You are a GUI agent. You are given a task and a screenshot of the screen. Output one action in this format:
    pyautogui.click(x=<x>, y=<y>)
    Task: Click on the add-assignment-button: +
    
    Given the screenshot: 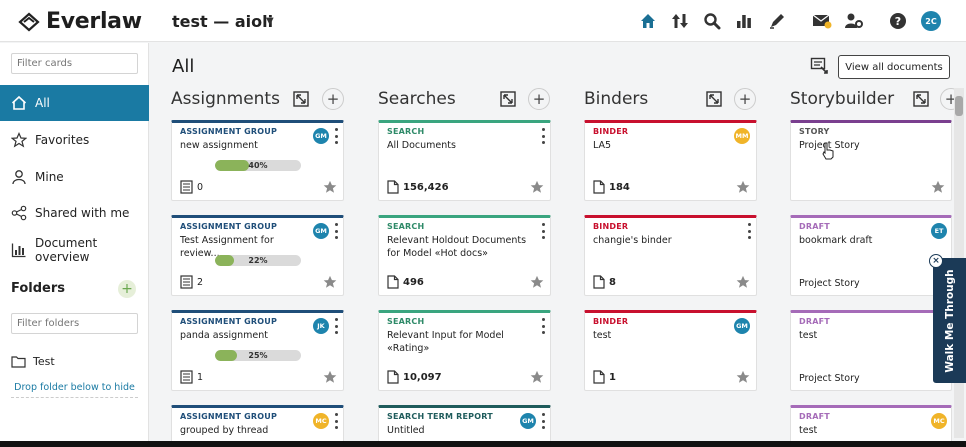 What is the action you would take?
    pyautogui.click(x=333, y=99)
    